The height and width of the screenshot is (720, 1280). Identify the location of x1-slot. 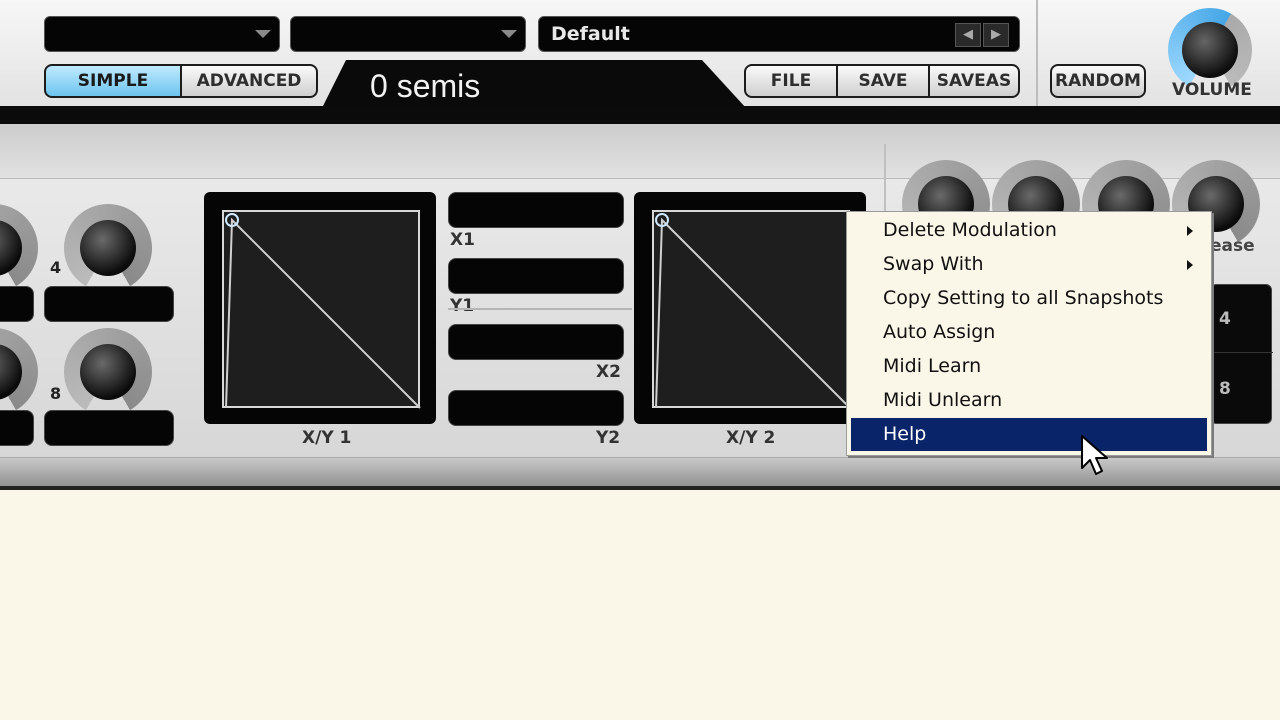
(536, 210).